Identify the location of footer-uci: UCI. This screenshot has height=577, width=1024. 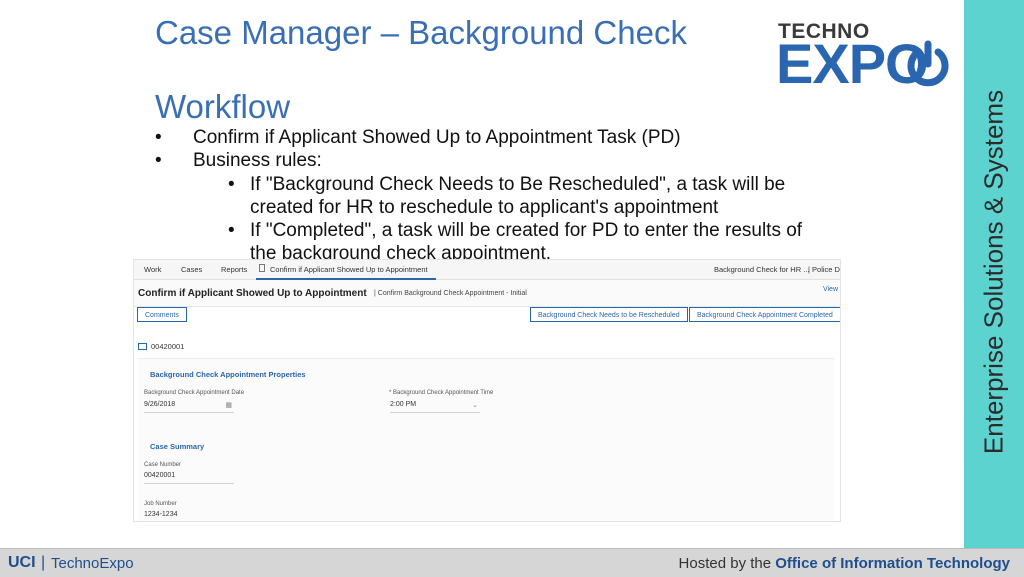
(22, 562).